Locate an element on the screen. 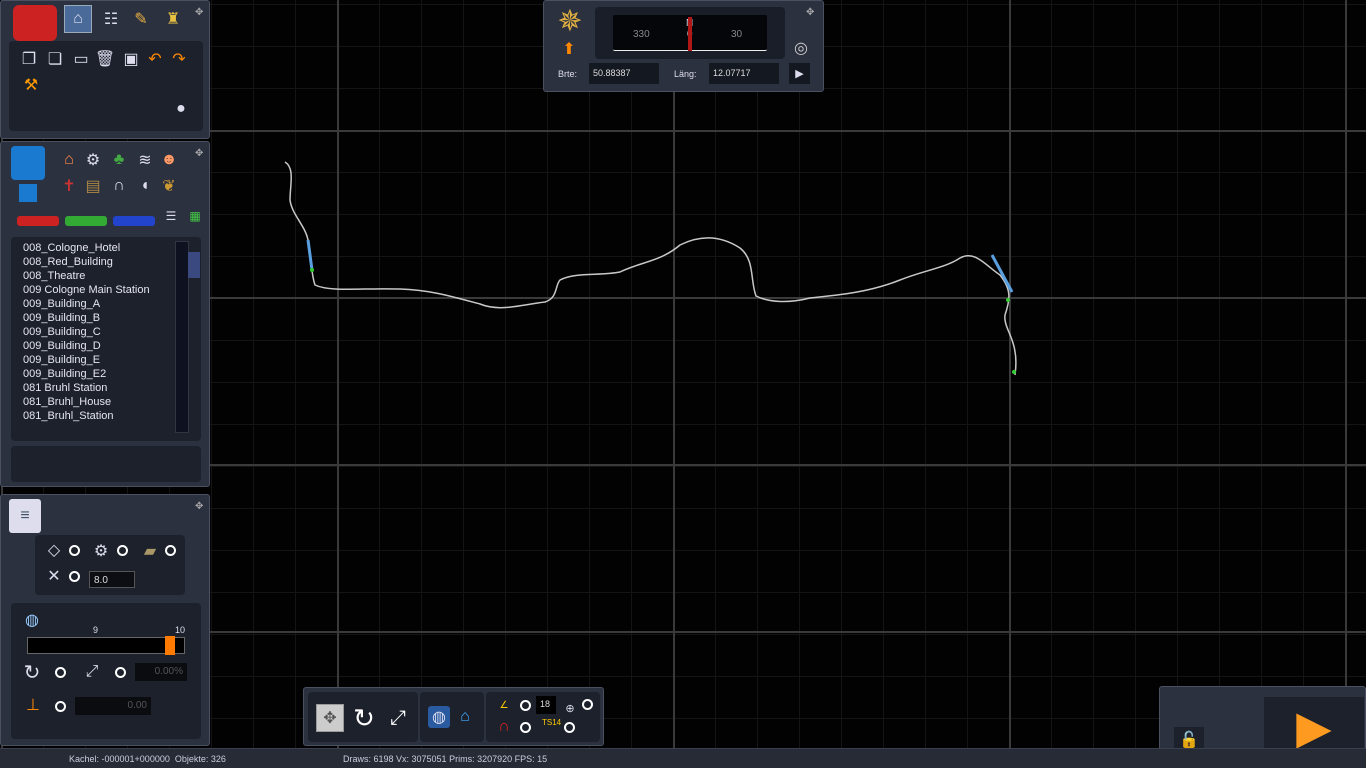 This screenshot has height=768, width=1366. category-signal-icon: ✝ is located at coordinates (69, 186).